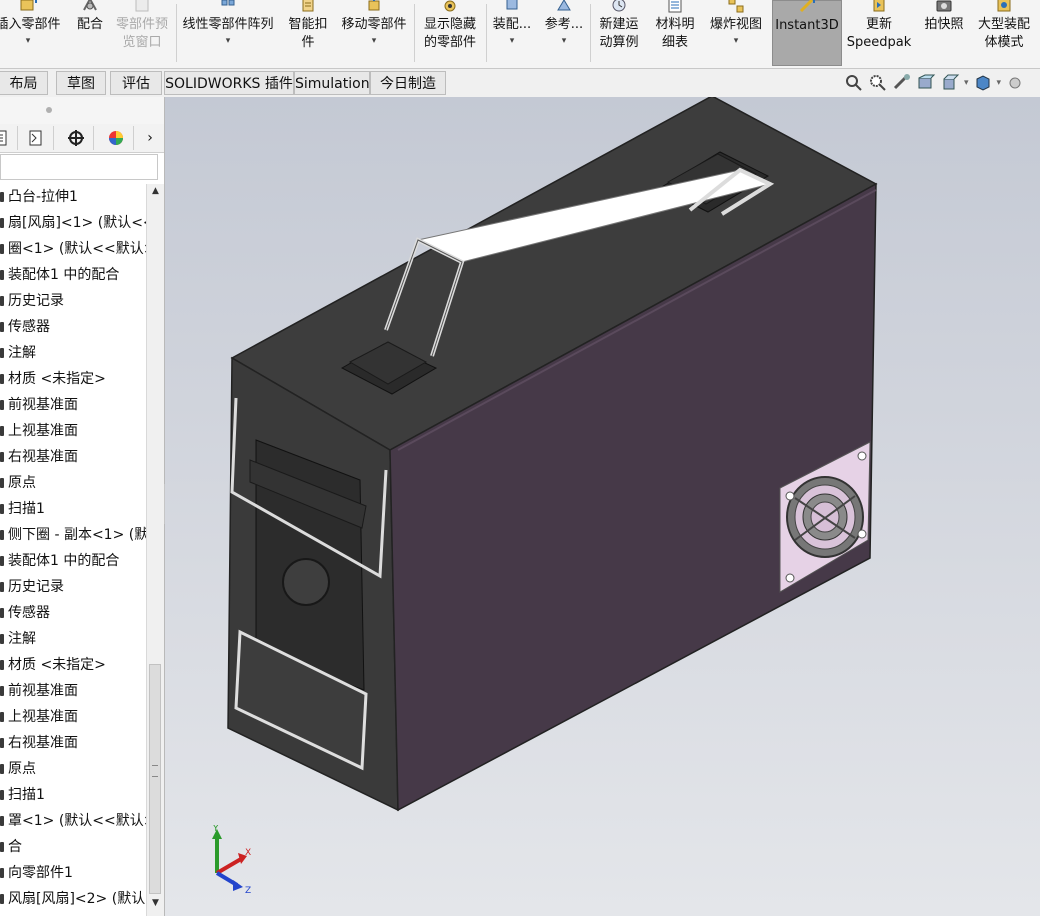 The height and width of the screenshot is (916, 1040). I want to click on tree-item: 向零部件1, so click(73, 873).